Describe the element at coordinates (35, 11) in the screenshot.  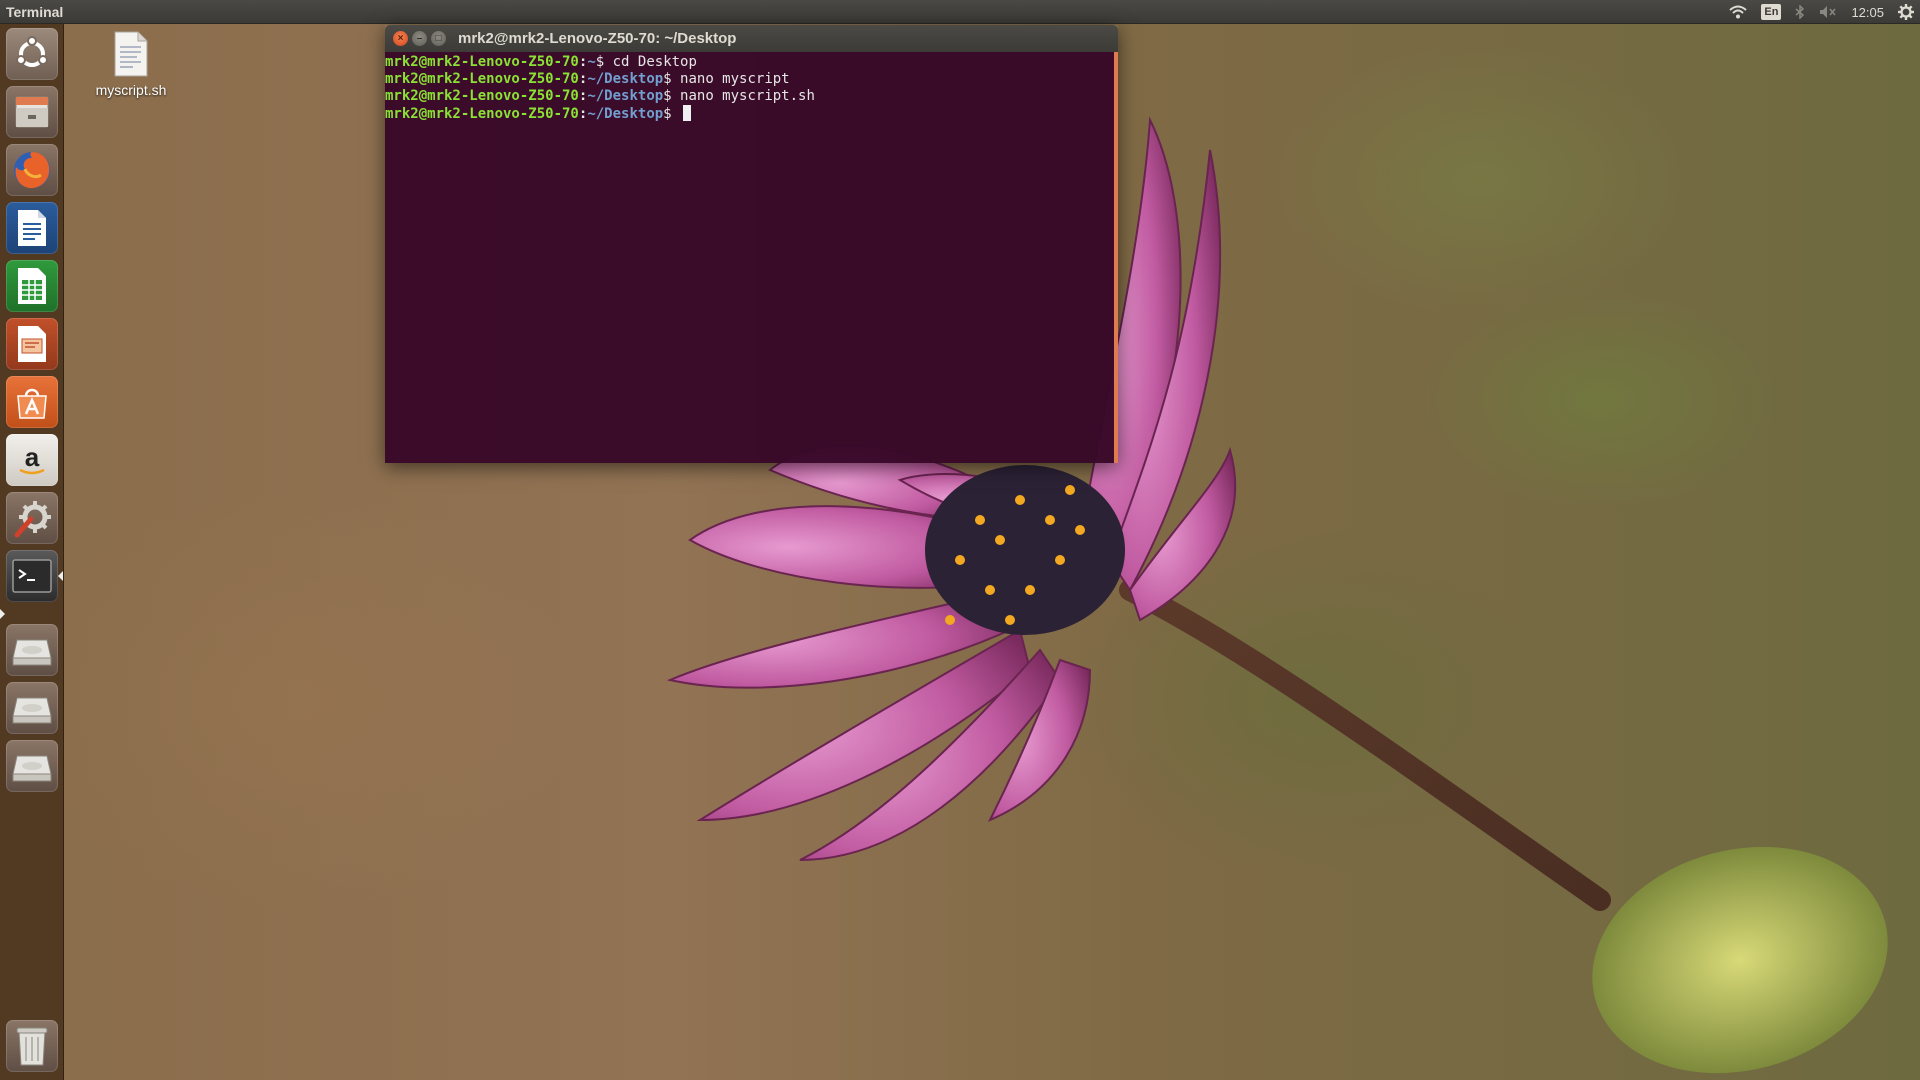
I see `active-app-title: Terminal` at that location.